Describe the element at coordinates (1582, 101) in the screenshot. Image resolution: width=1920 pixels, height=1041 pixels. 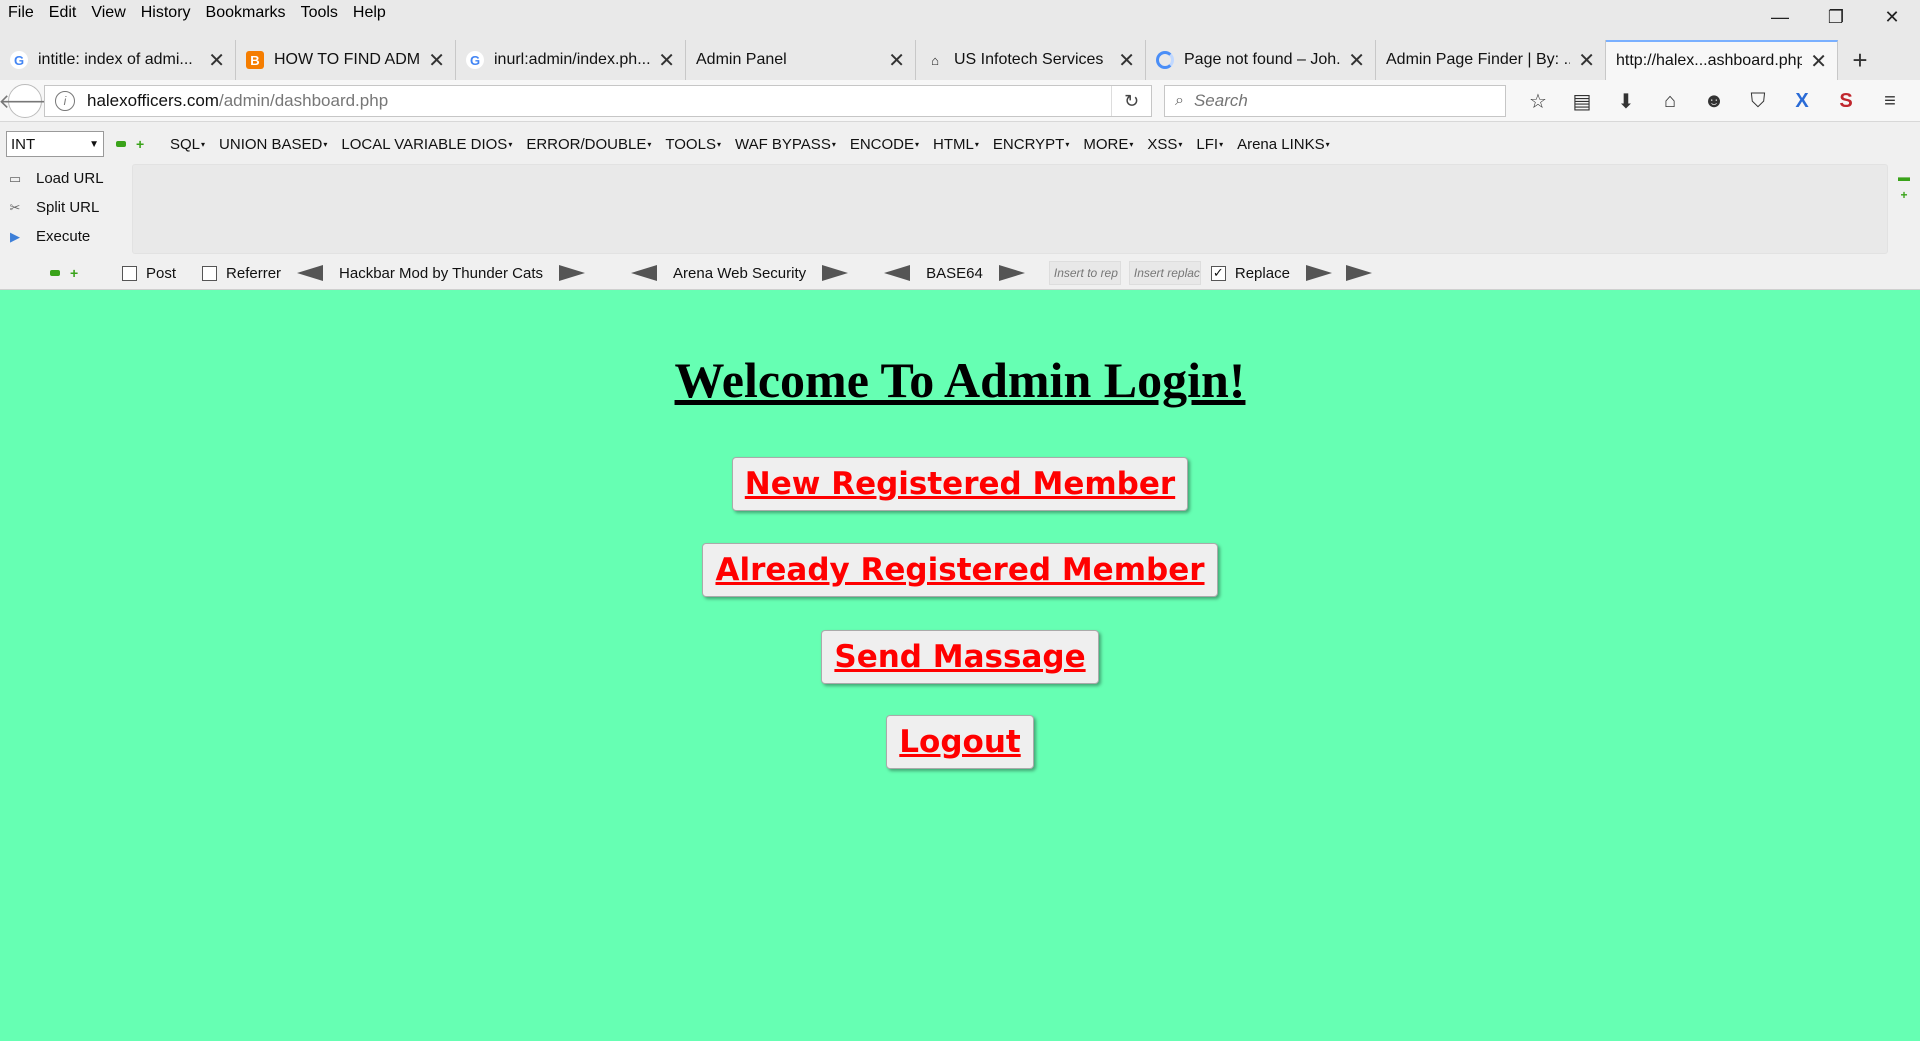
I see `library-icon: ▤` at that location.